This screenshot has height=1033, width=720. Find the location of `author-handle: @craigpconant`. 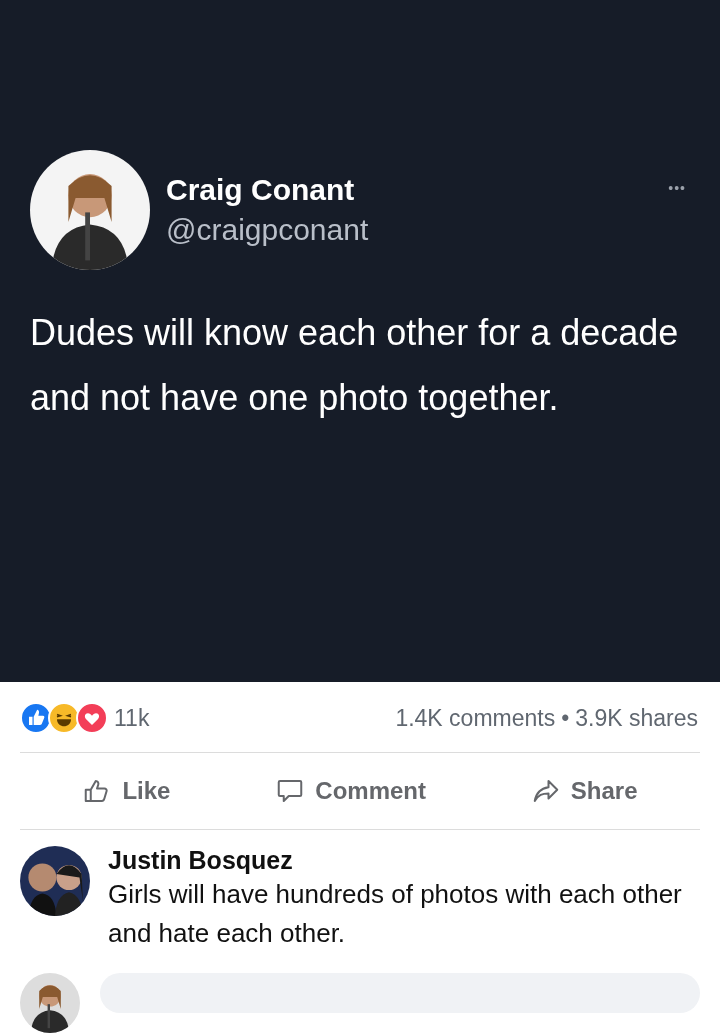

author-handle: @craigpconant is located at coordinates (268, 230).